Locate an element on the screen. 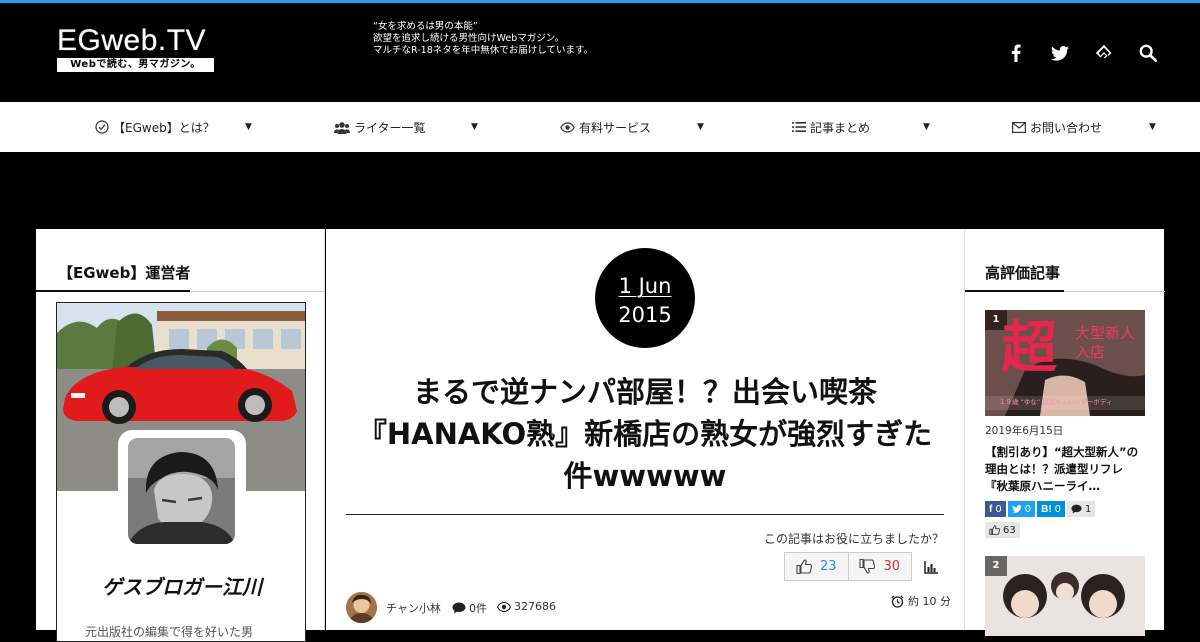  search-icon is located at coordinates (1148, 53).